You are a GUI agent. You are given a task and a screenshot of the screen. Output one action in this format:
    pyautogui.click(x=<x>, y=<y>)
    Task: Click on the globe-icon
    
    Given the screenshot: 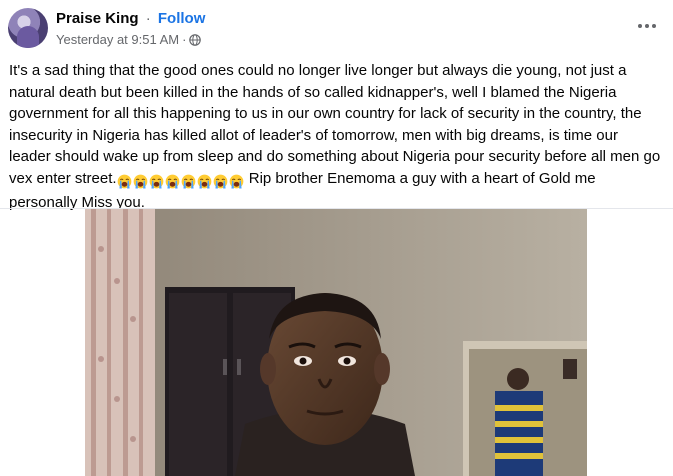 What is the action you would take?
    pyautogui.click(x=195, y=39)
    